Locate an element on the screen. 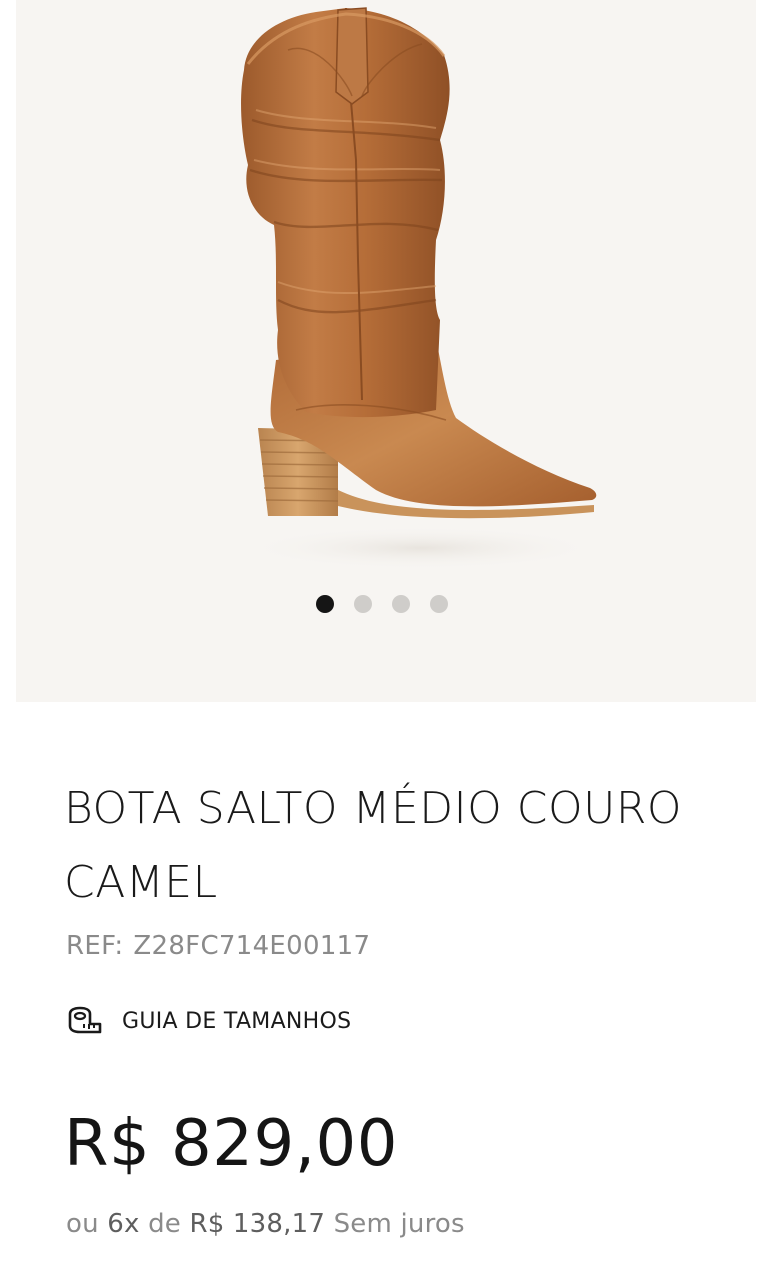  installments-amount: R$ 138,17 is located at coordinates (257, 1224).